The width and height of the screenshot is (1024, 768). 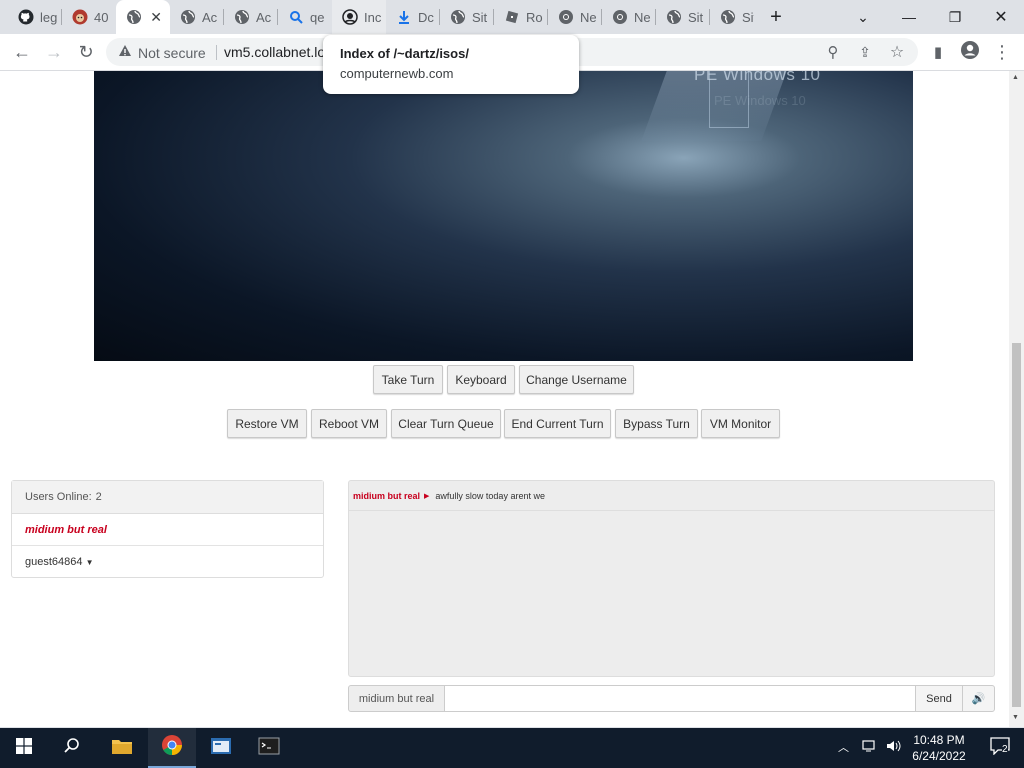 What do you see at coordinates (216, 52) in the screenshot?
I see `omnibox-divider` at bounding box center [216, 52].